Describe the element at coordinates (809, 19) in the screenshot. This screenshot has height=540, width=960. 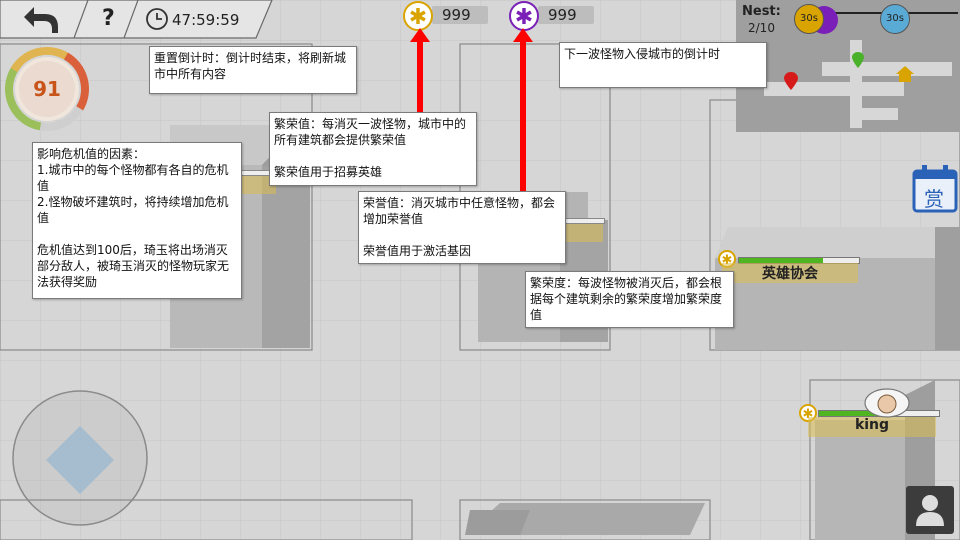
I see `nest-timer-1: 30s` at that location.